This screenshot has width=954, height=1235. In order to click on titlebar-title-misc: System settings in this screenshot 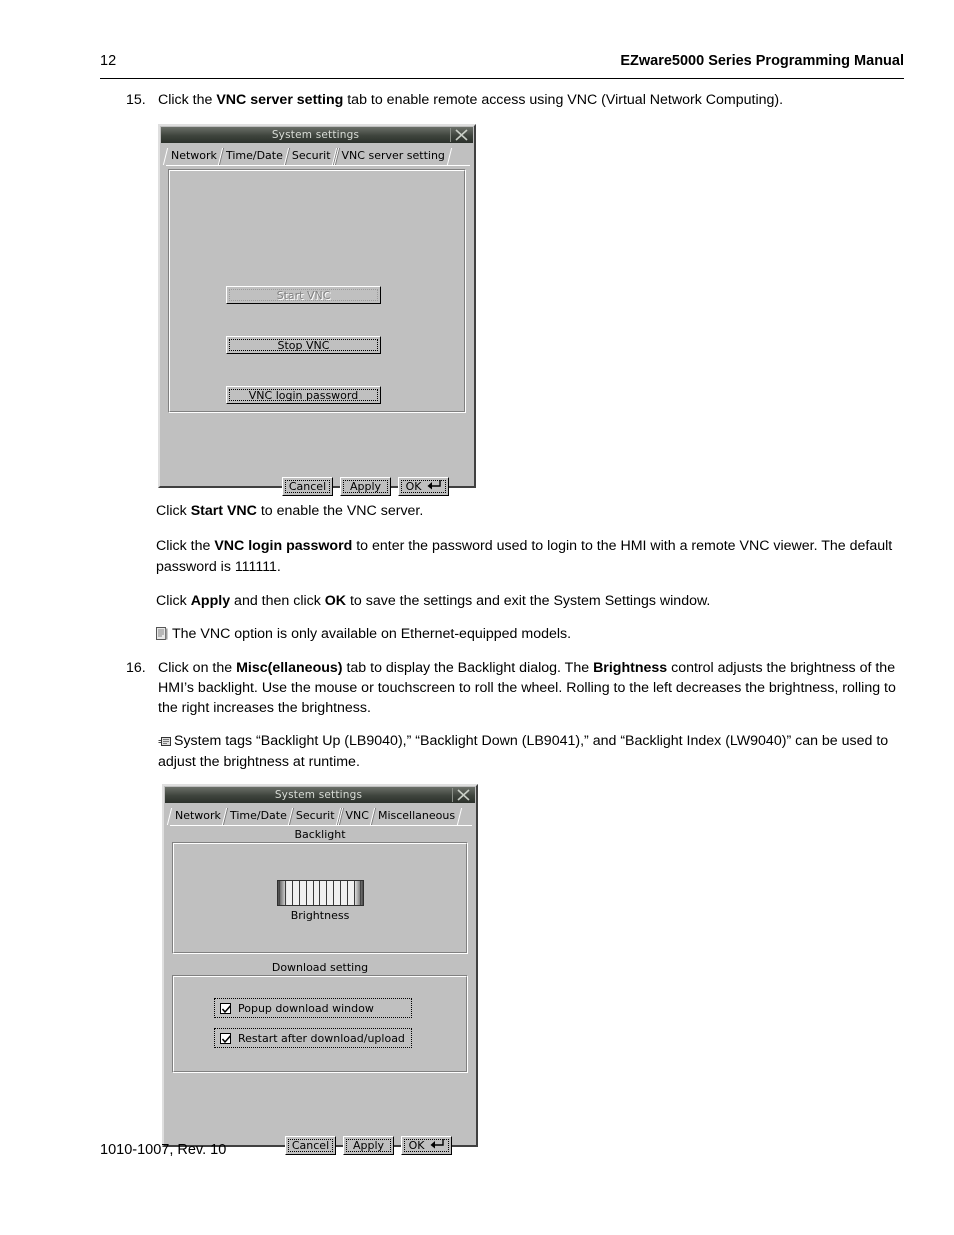, I will do `click(318, 795)`.